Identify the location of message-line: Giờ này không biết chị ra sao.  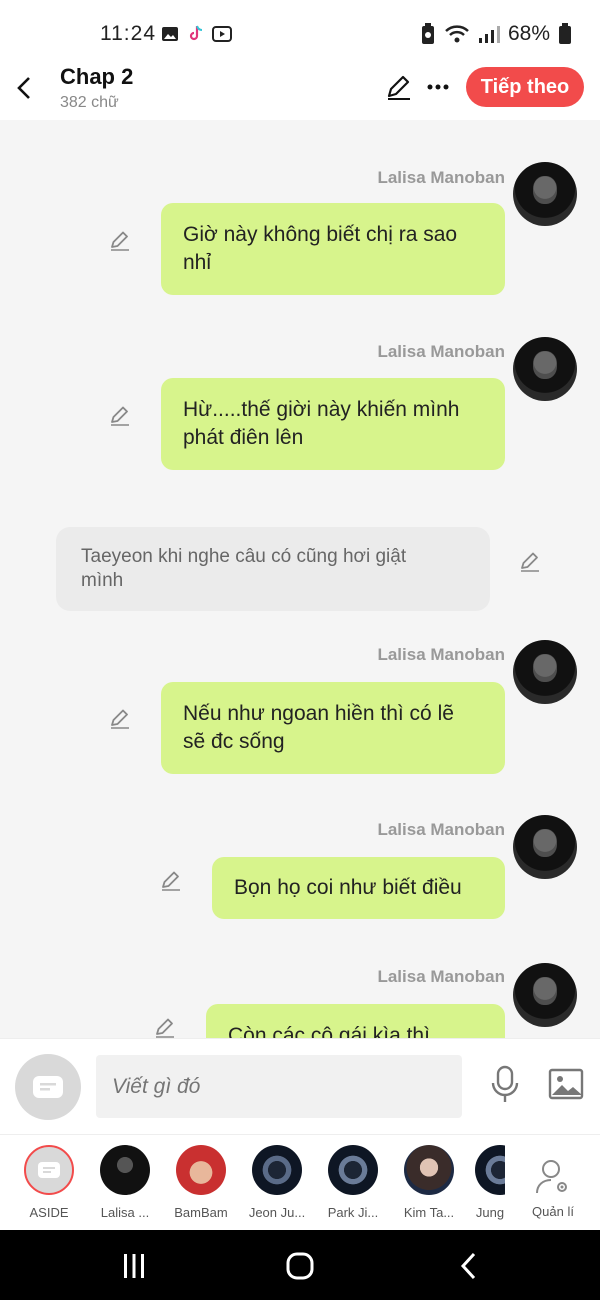
(320, 234).